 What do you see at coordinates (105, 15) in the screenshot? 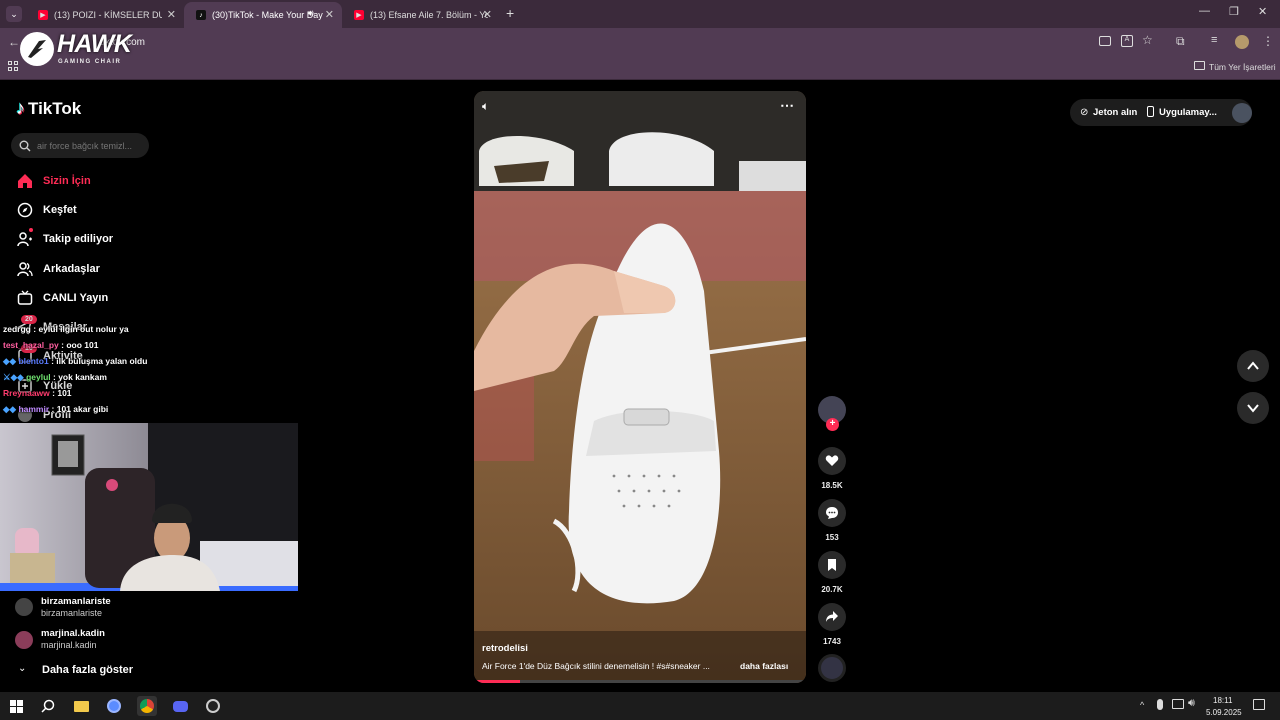
I see `tab-youtube-poizi: ▶ (13) POIZI - KİMSELER DUYMASIN ✕` at bounding box center [105, 15].